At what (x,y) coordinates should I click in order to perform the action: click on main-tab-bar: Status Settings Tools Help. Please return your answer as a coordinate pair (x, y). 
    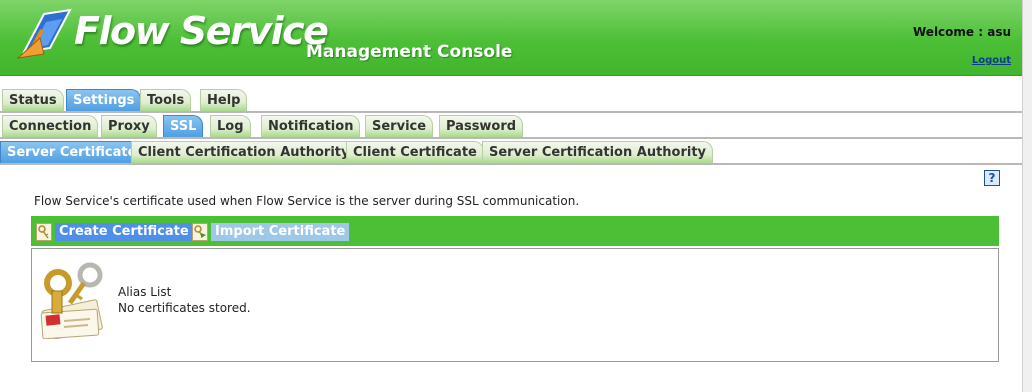
    Looking at the image, I should click on (511, 99).